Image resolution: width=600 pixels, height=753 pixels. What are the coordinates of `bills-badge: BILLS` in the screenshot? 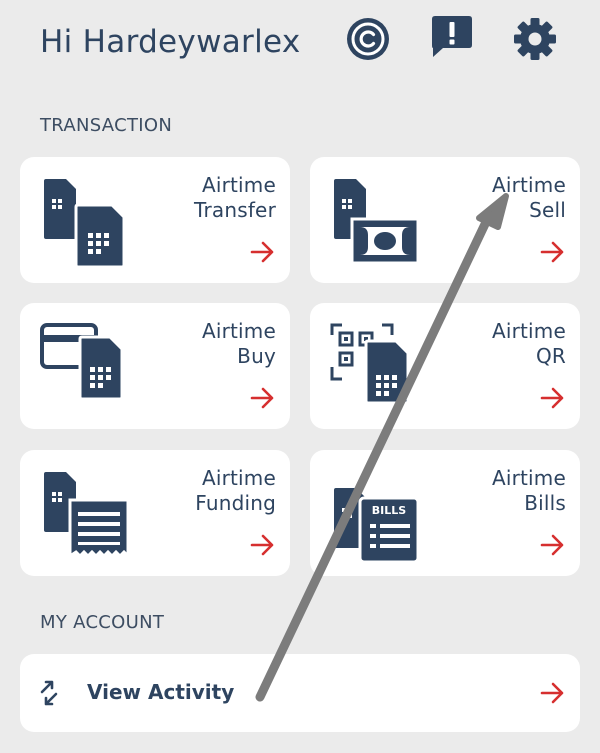 It's located at (389, 510).